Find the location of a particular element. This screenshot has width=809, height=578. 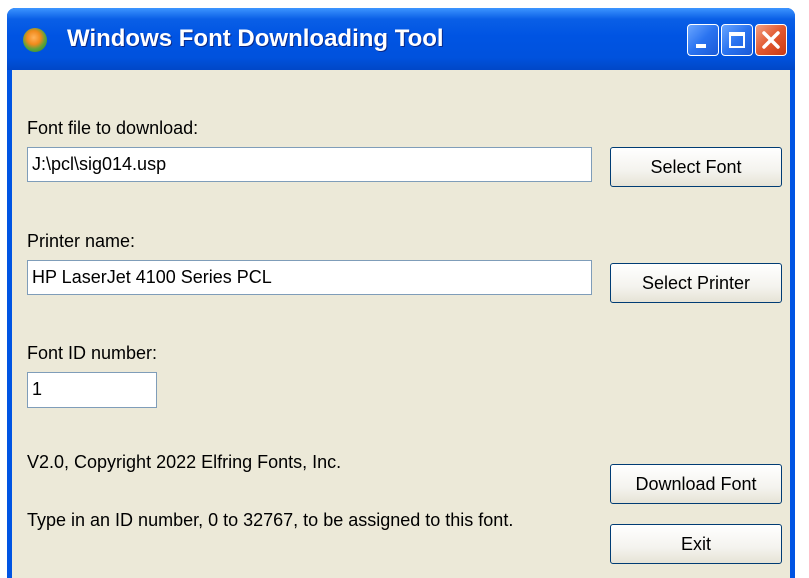

close-button is located at coordinates (771, 40).